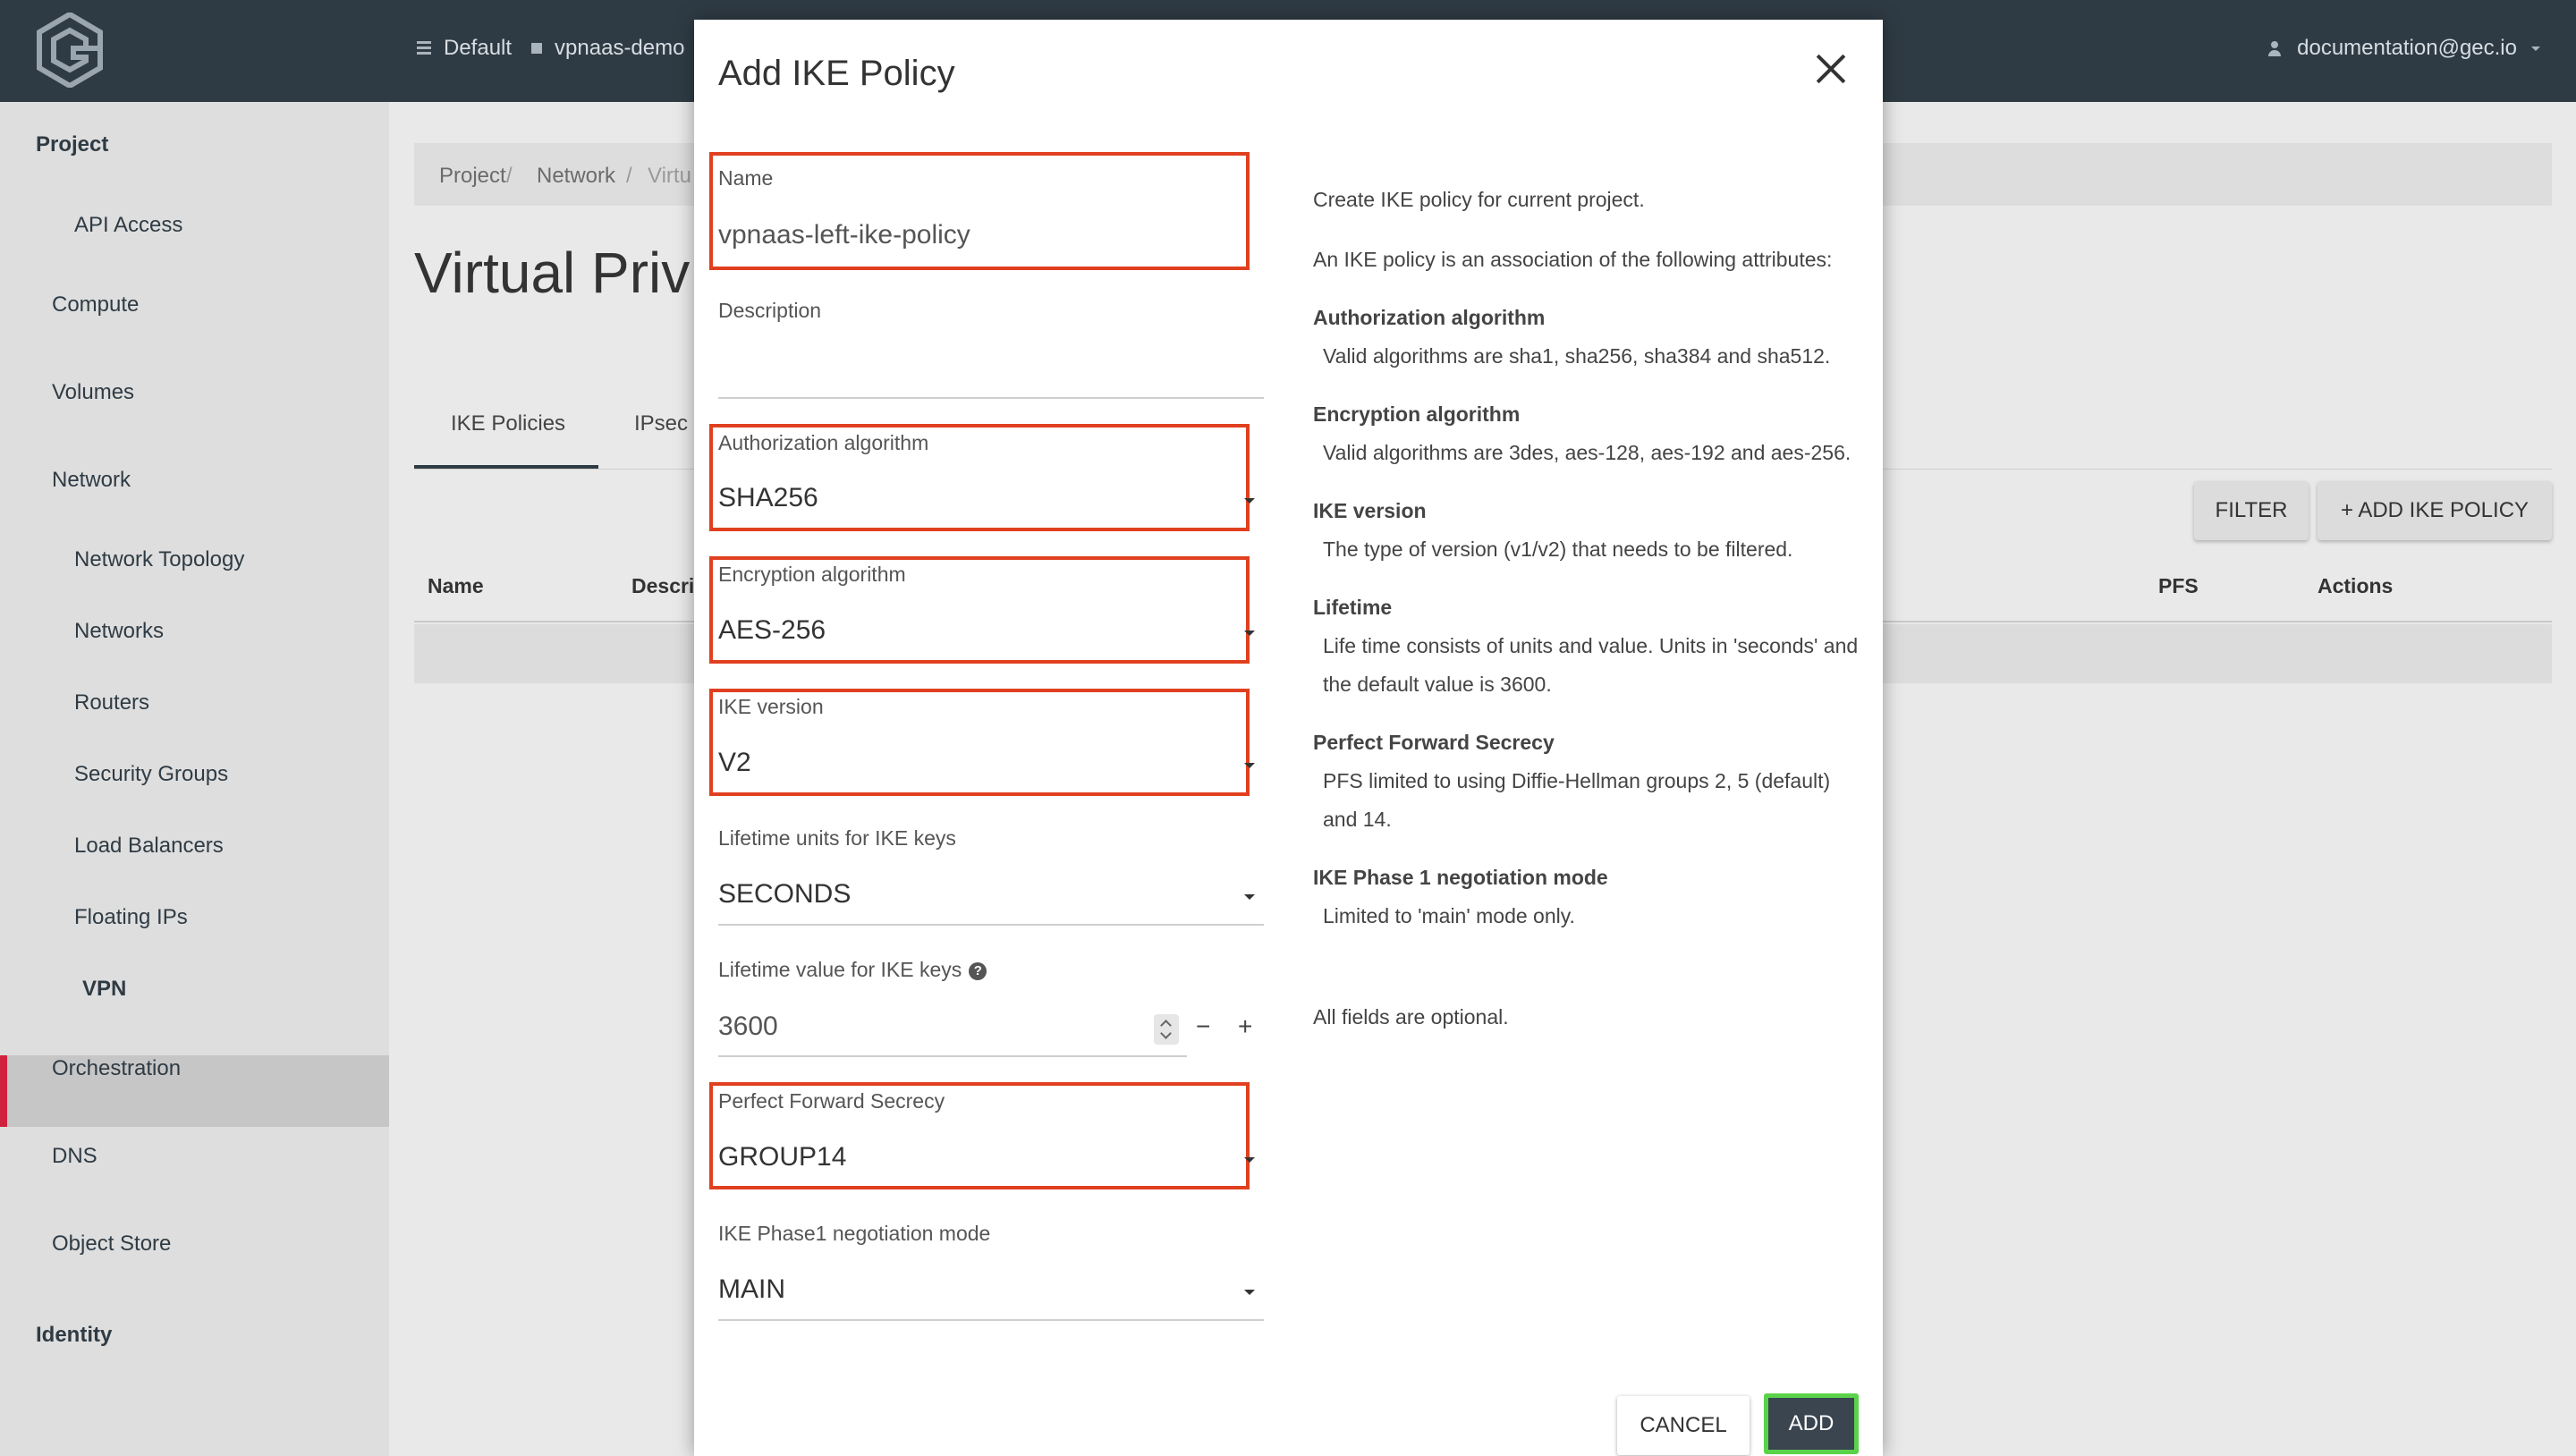 Image resolution: width=2576 pixels, height=1456 pixels. Describe the element at coordinates (782, 1157) in the screenshot. I see `pfs-value: GROUP14` at that location.